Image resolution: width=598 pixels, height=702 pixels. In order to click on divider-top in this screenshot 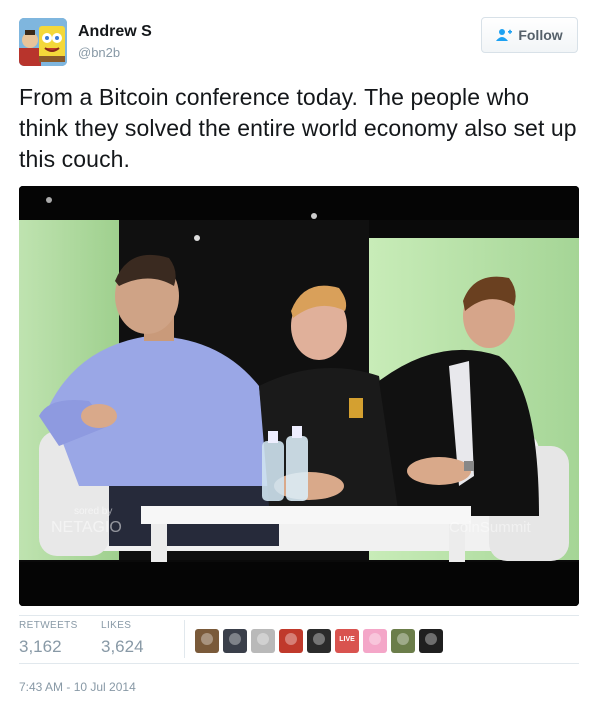, I will do `click(299, 615)`.